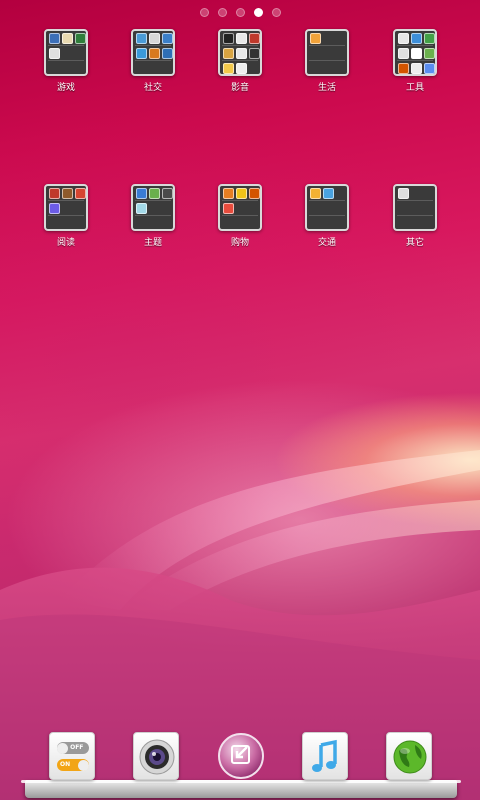 This screenshot has height=800, width=480. What do you see at coordinates (414, 88) in the screenshot?
I see `folder-label: 工具` at bounding box center [414, 88].